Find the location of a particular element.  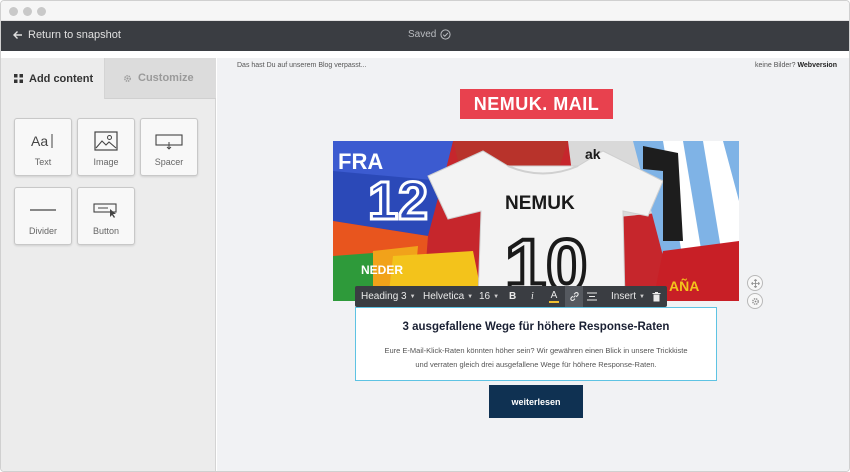

block-image: Image is located at coordinates (106, 147).